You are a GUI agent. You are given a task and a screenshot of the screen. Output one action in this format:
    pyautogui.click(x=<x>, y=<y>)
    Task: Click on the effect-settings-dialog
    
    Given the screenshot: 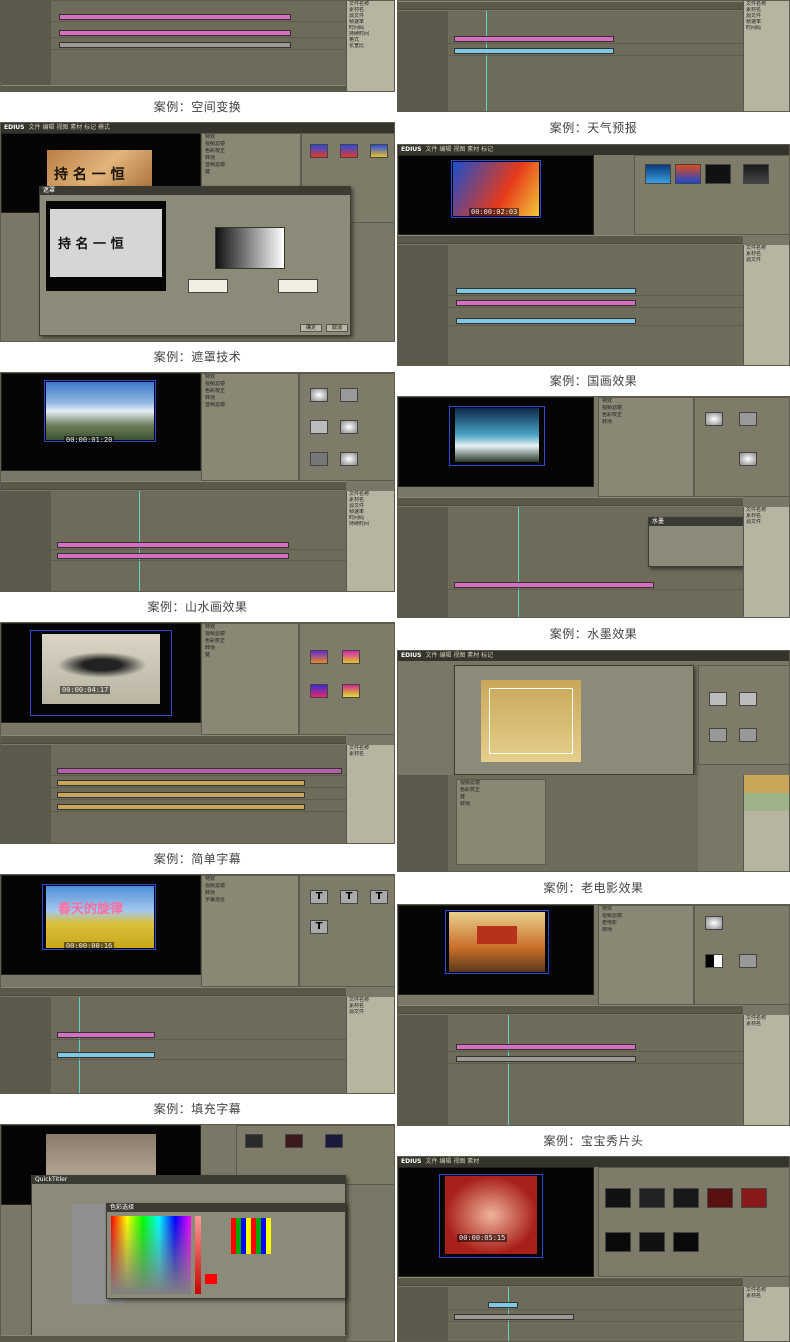 What is the action you would take?
    pyautogui.click(x=574, y=720)
    